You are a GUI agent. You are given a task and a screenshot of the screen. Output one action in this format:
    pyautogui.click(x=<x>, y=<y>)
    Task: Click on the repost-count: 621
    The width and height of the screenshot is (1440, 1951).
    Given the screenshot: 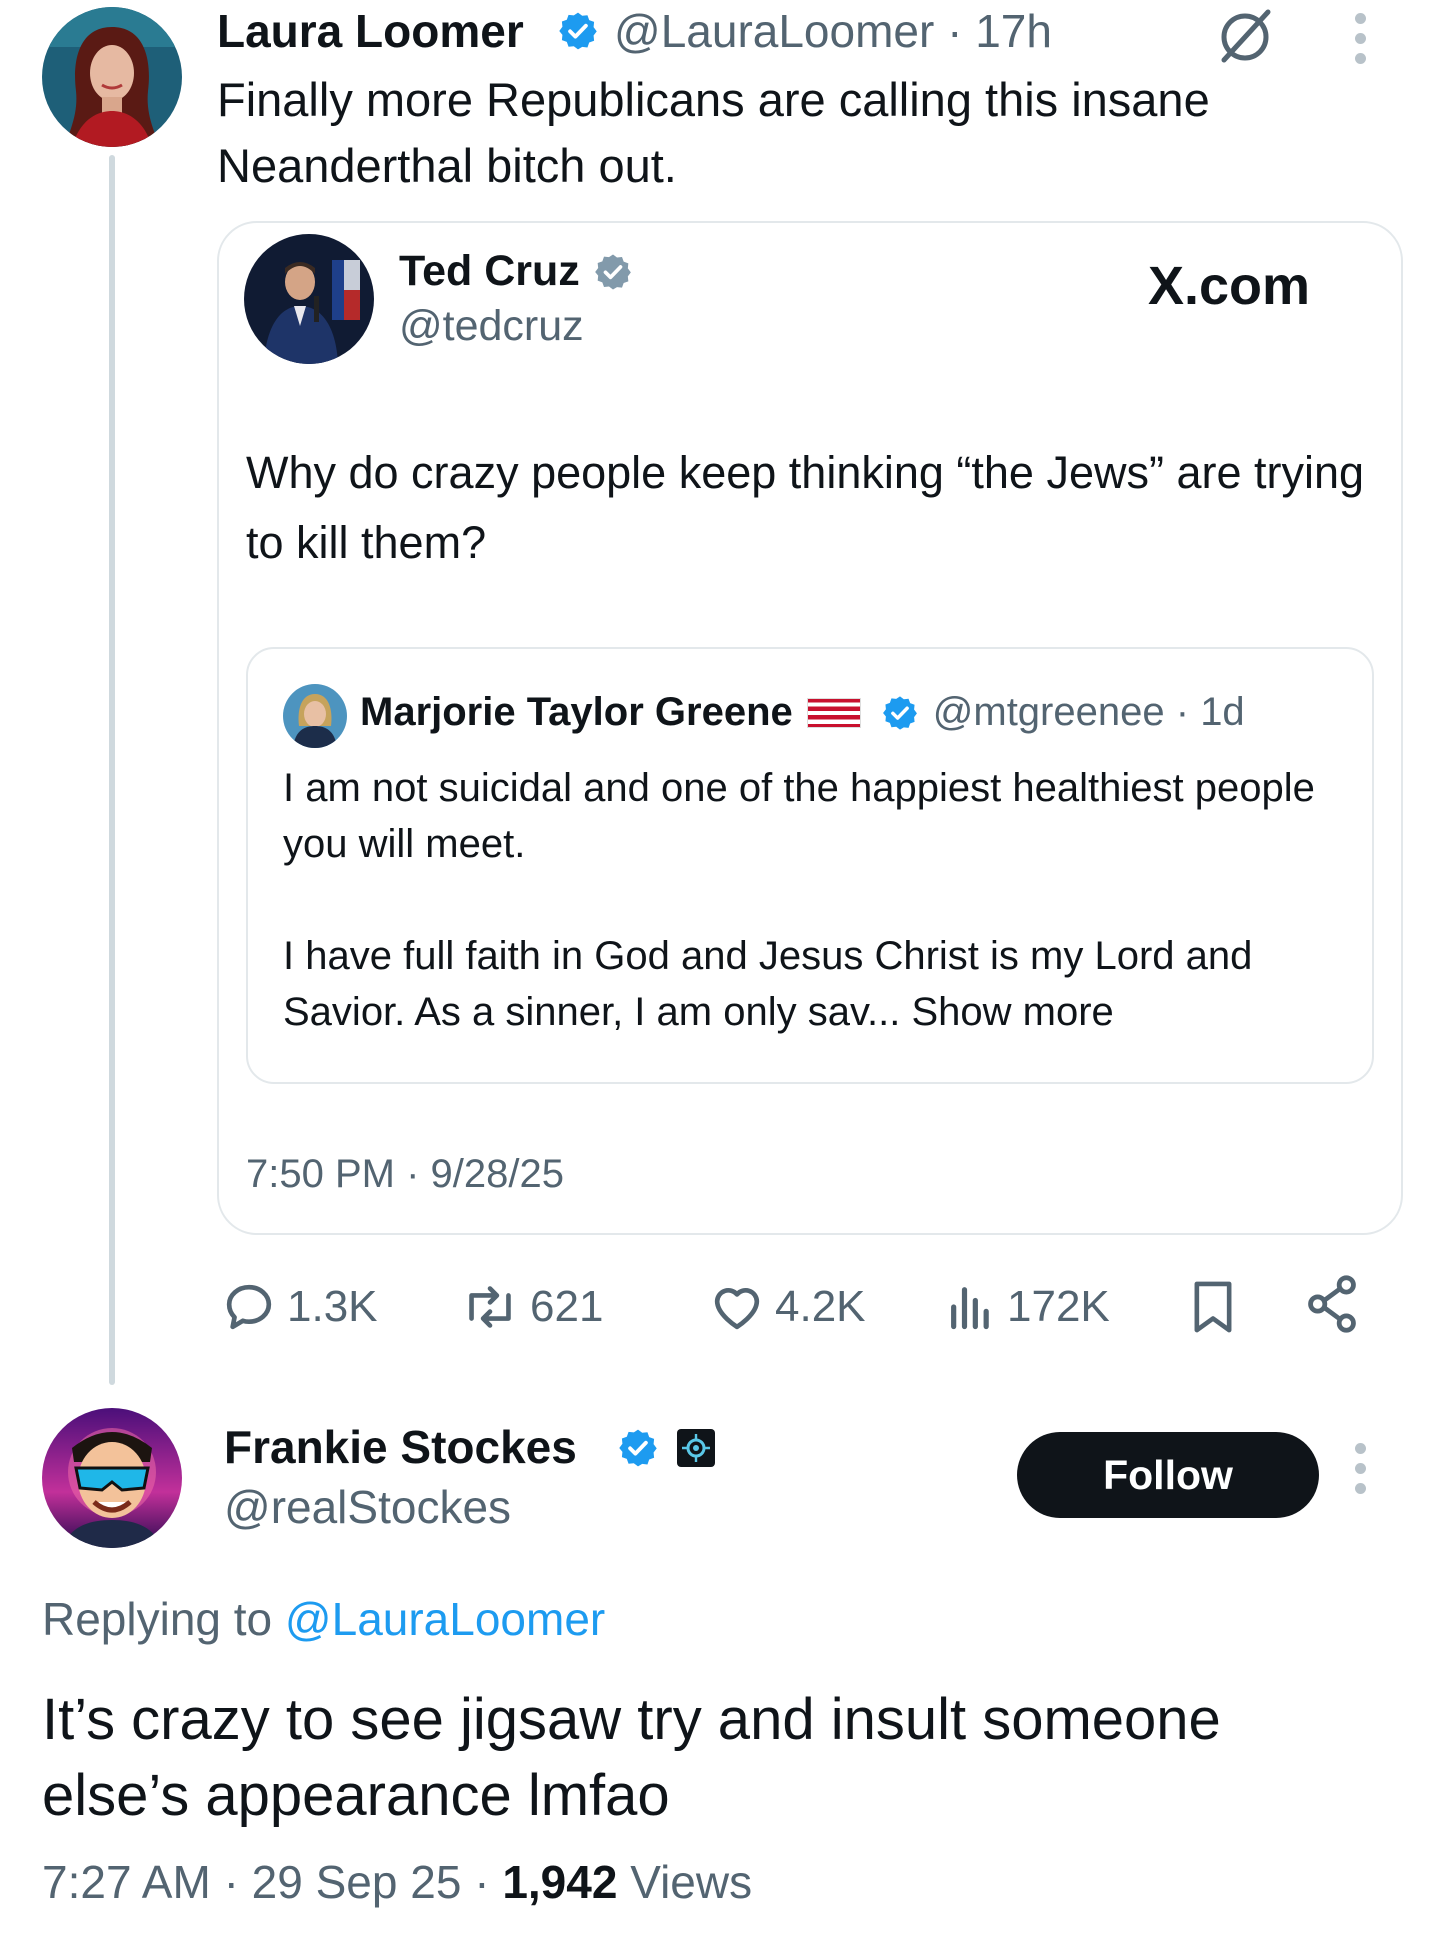 What is the action you would take?
    pyautogui.click(x=567, y=1306)
    